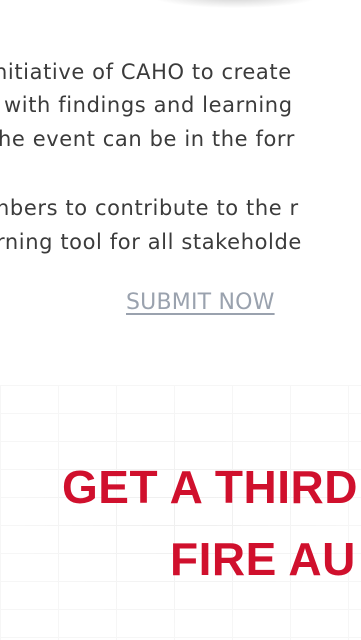 The height and width of the screenshot is (640, 361). I want to click on banner-heading-line-1: GET A THIRD, so click(210, 487).